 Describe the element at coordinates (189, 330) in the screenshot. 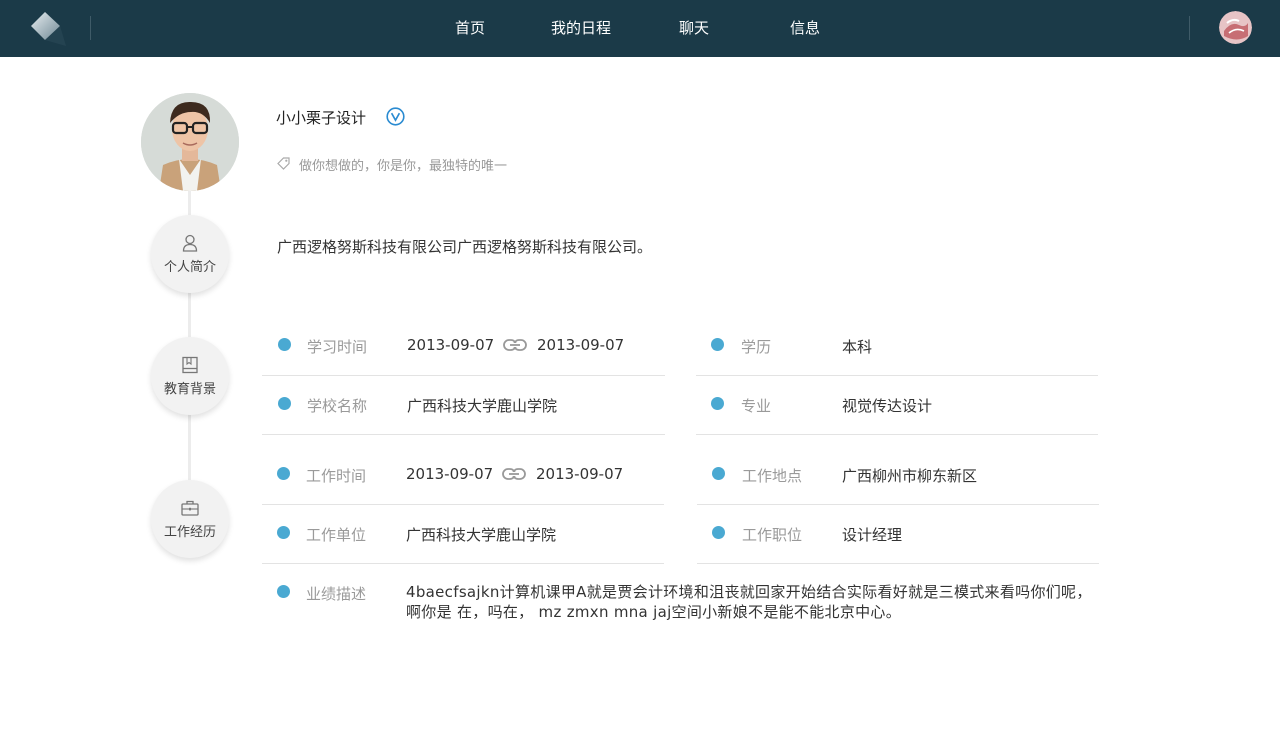

I see `timeline-line` at that location.